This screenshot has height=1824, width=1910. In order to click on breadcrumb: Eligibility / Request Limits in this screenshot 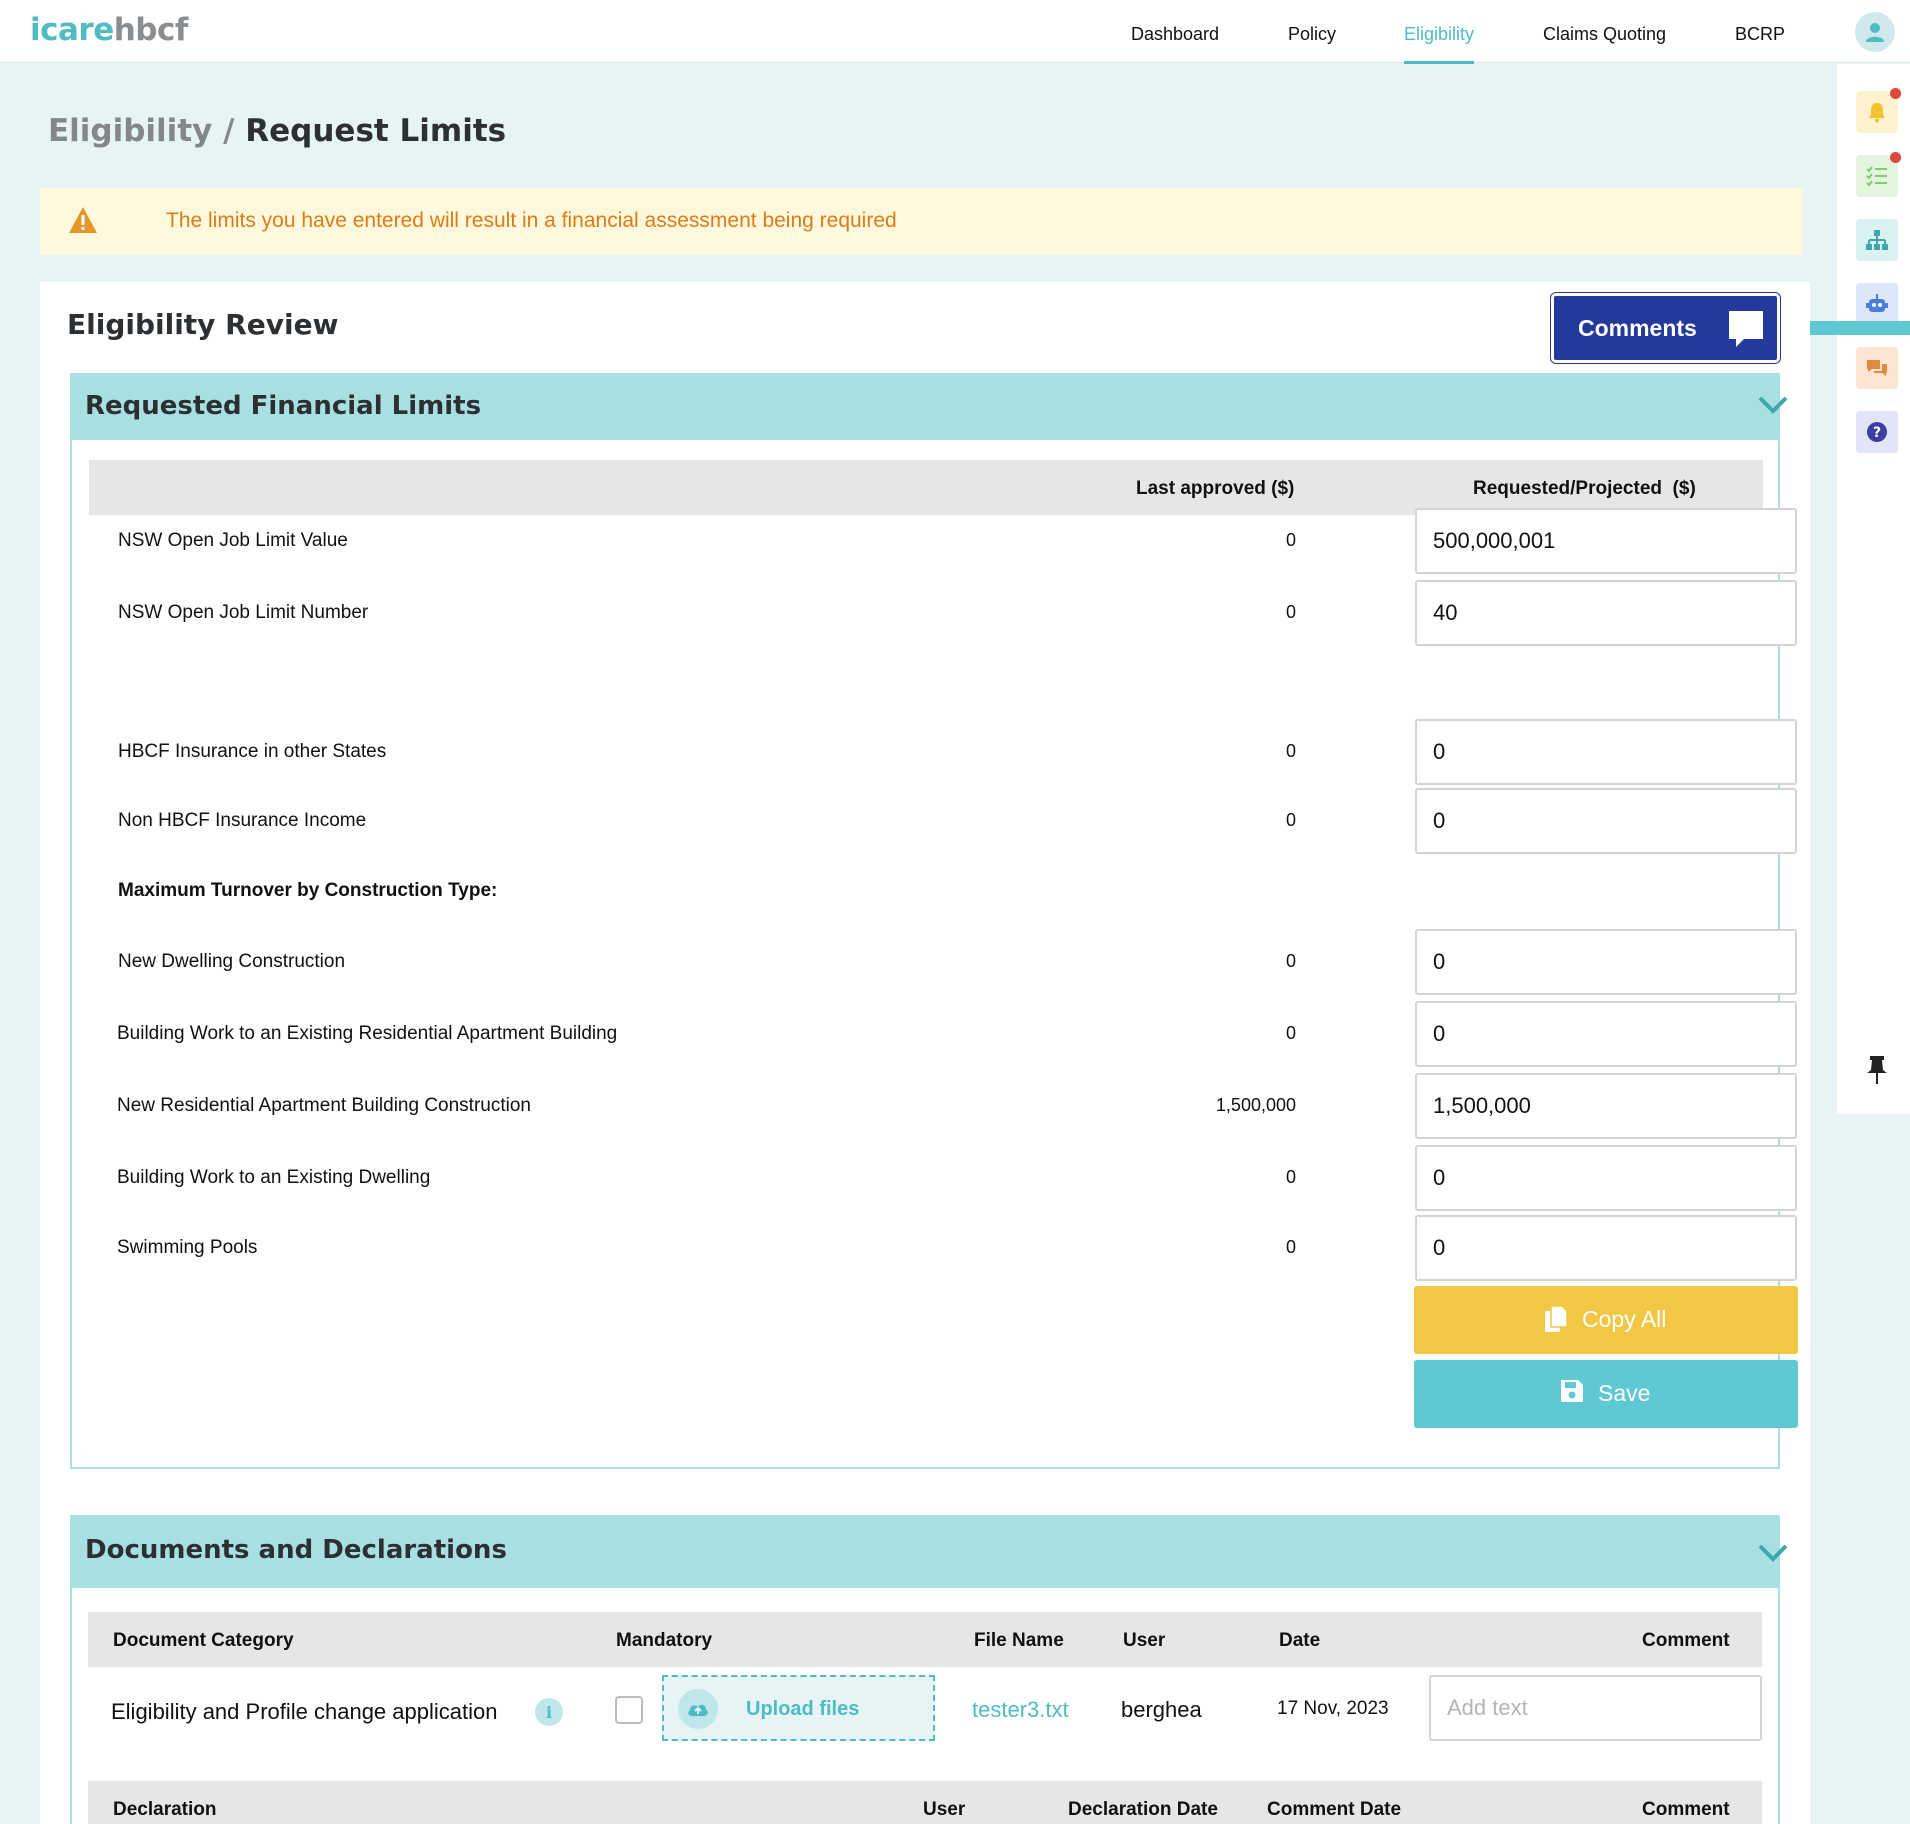, I will do `click(277, 131)`.